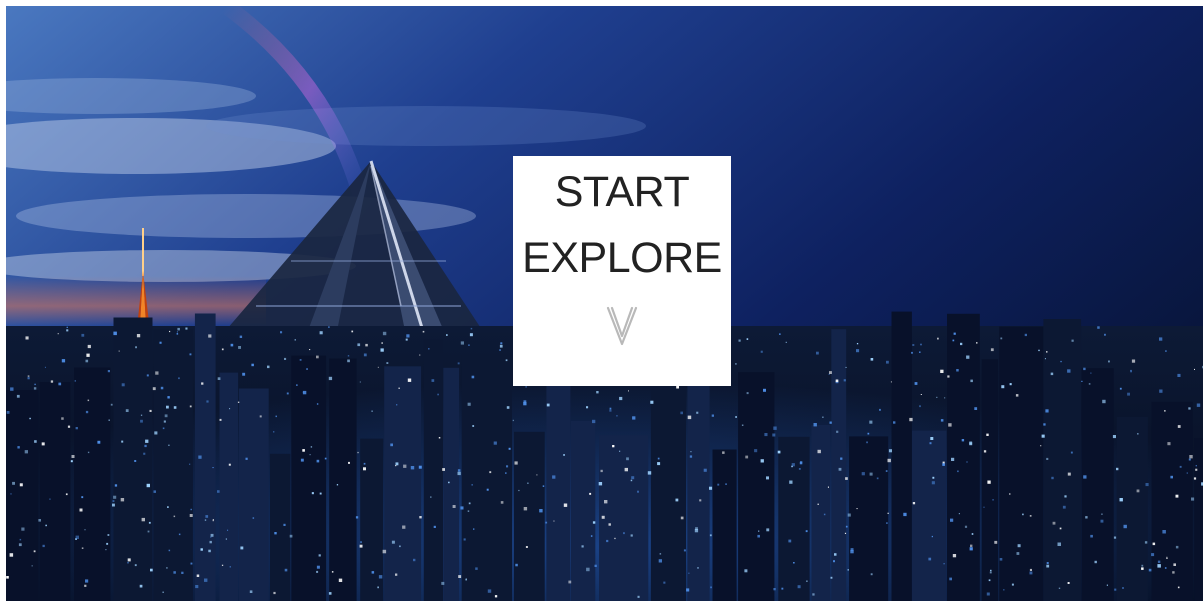  I want to click on chevron-down-icon, so click(622, 326).